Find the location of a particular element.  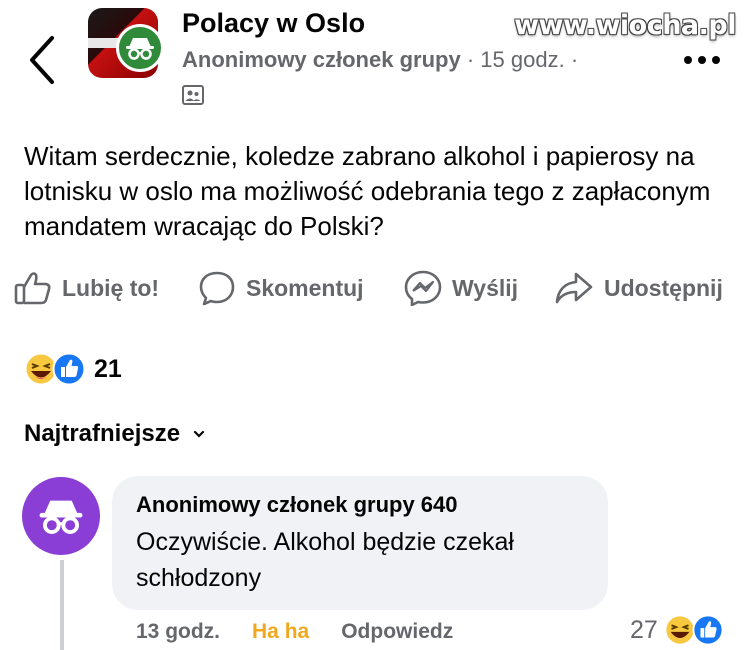

back-chevron-icon is located at coordinates (42, 60).